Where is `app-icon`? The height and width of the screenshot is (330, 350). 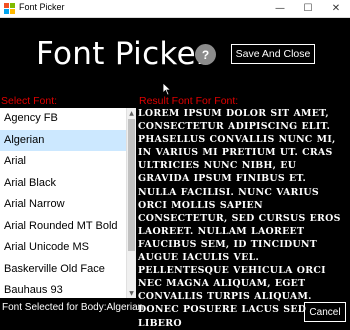 app-icon is located at coordinates (9, 8).